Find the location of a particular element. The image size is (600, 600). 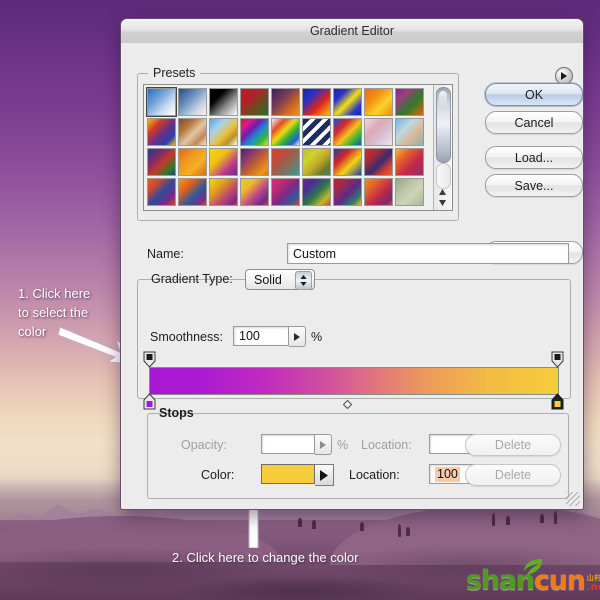

smoothness-value: 100 is located at coordinates (249, 336).